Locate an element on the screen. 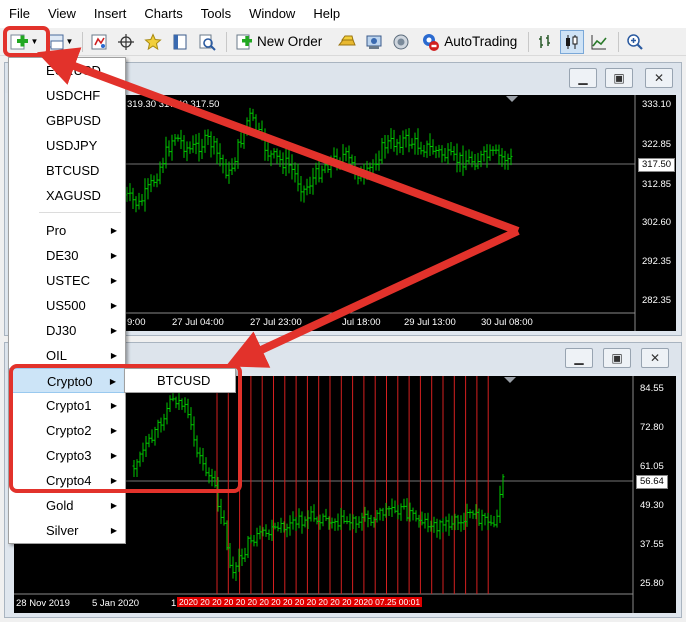 This screenshot has width=686, height=622. menu-item-label: Crypto1 is located at coordinates (69, 405).